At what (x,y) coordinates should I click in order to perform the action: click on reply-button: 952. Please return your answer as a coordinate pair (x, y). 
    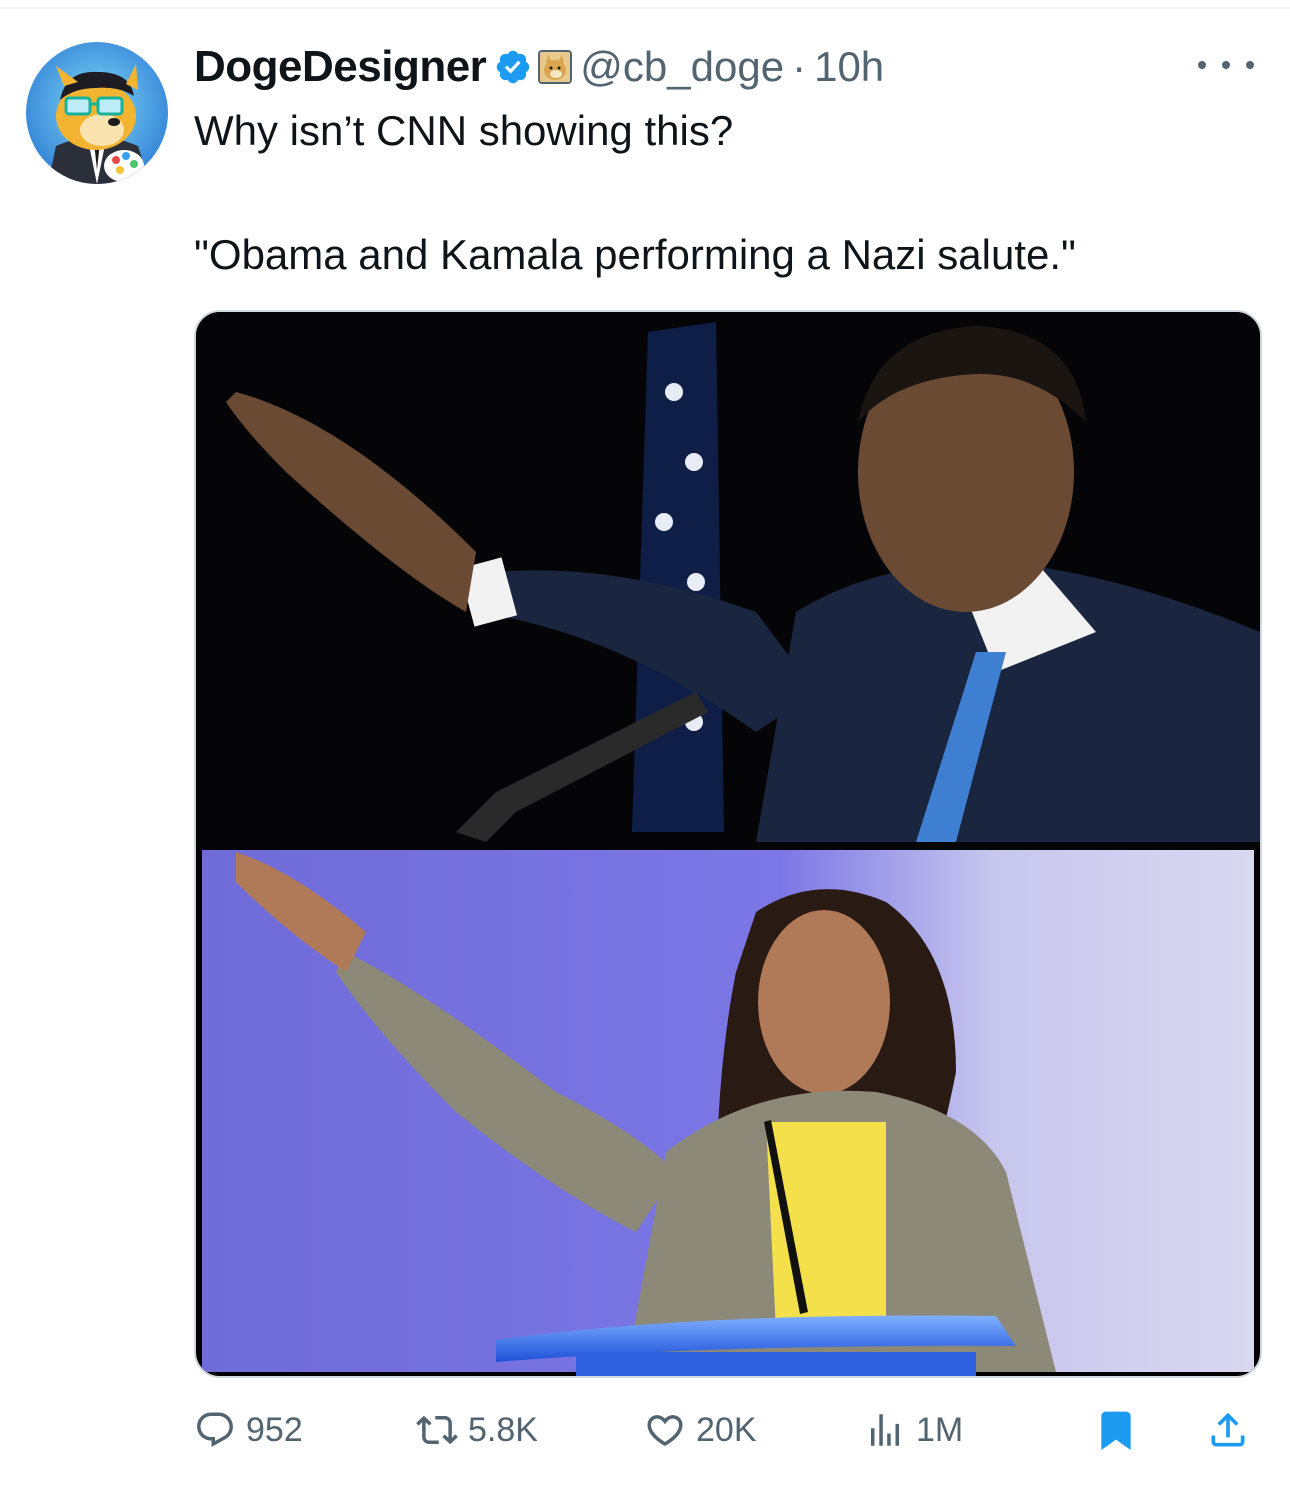
    Looking at the image, I should click on (248, 1430).